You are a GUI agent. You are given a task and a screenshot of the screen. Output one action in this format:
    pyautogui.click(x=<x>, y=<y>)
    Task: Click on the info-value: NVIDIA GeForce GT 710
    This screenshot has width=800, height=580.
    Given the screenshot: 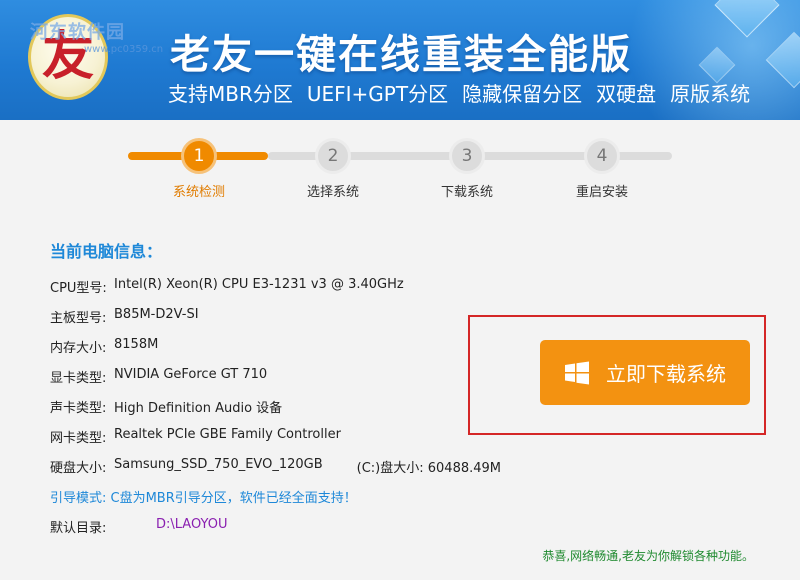 What is the action you would take?
    pyautogui.click(x=191, y=374)
    